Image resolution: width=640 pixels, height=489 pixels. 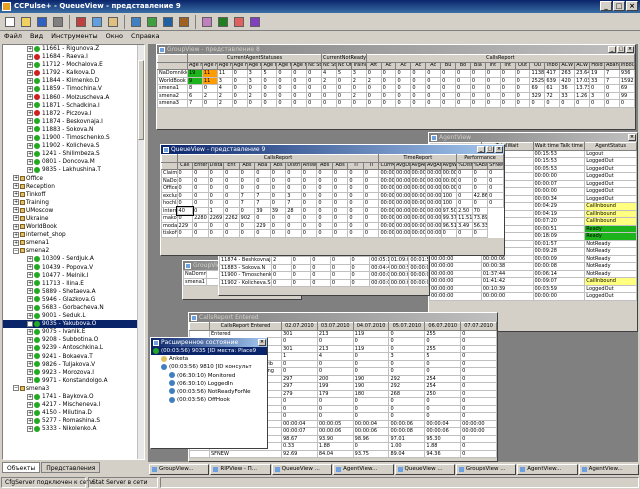 I want to click on filter-icon, so click(x=184, y=22).